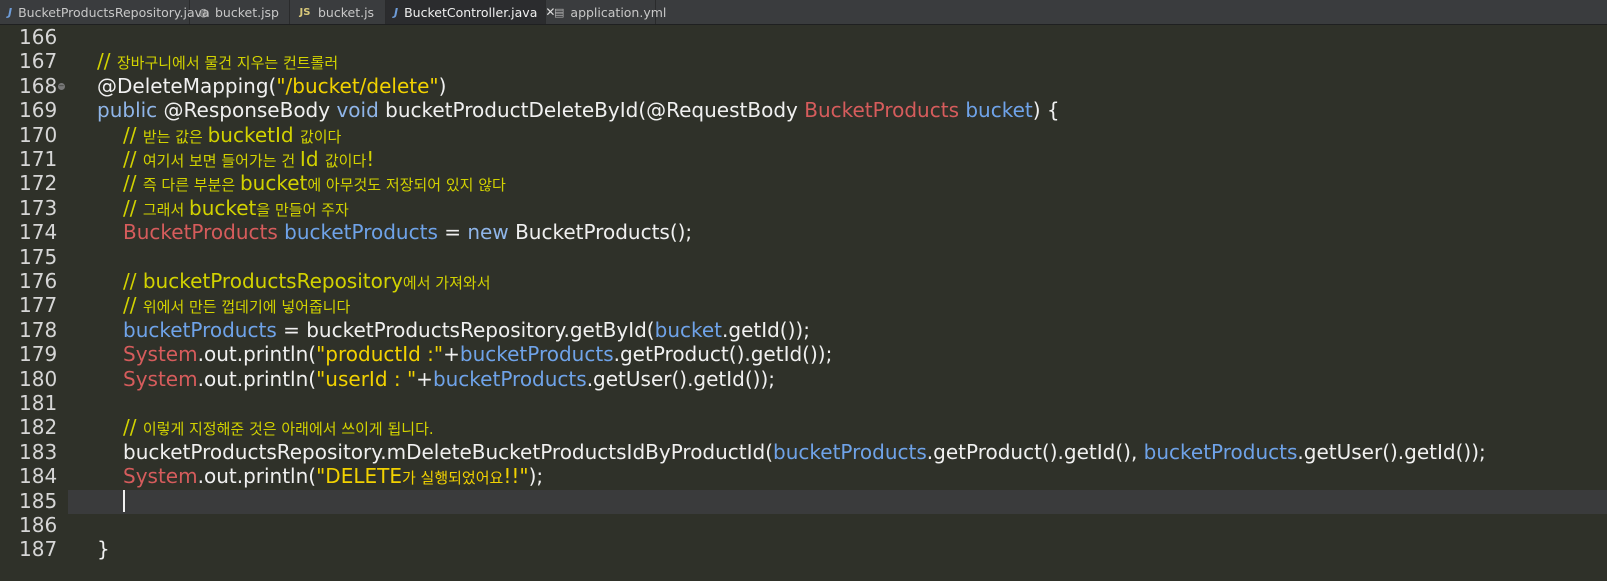 This screenshot has height=581, width=1607. Describe the element at coordinates (346, 12) in the screenshot. I see `tab-label: bucket.js` at that location.